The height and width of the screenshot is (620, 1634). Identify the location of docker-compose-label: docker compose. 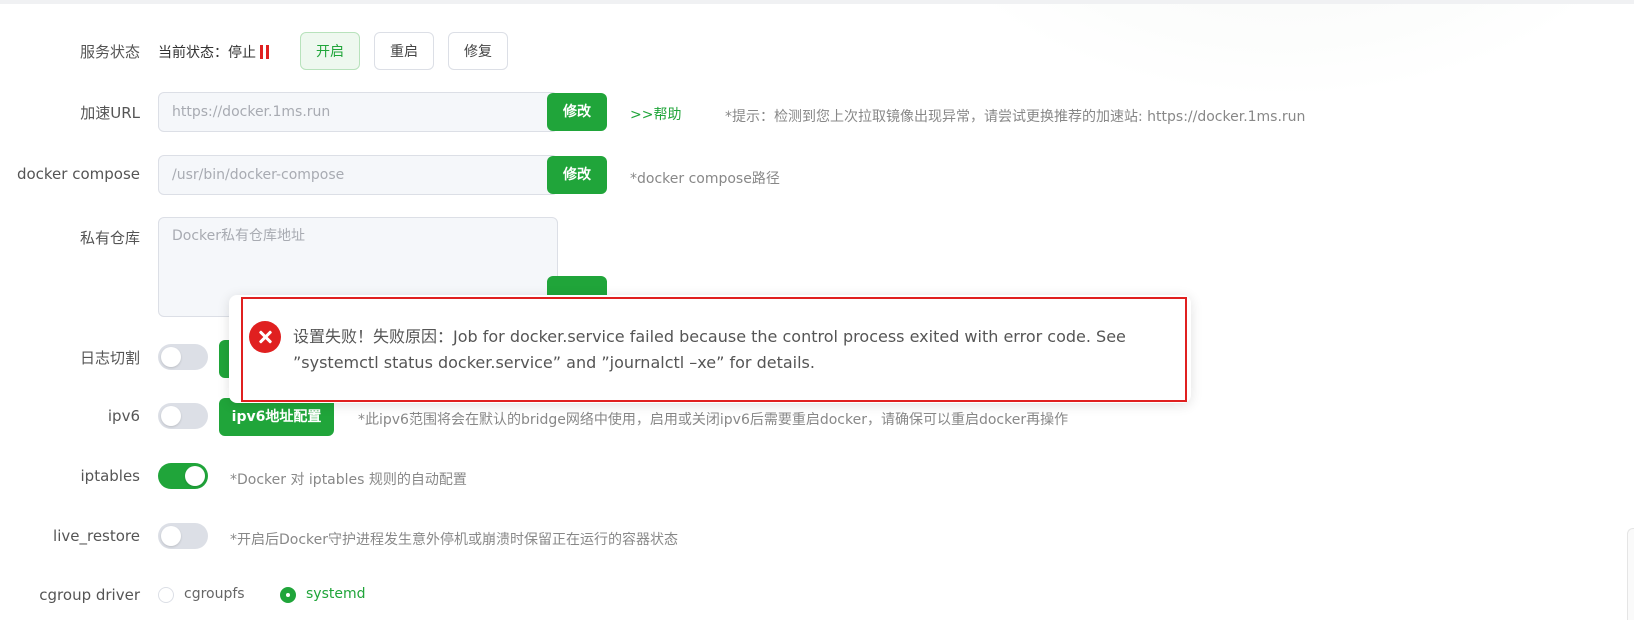
(78, 174).